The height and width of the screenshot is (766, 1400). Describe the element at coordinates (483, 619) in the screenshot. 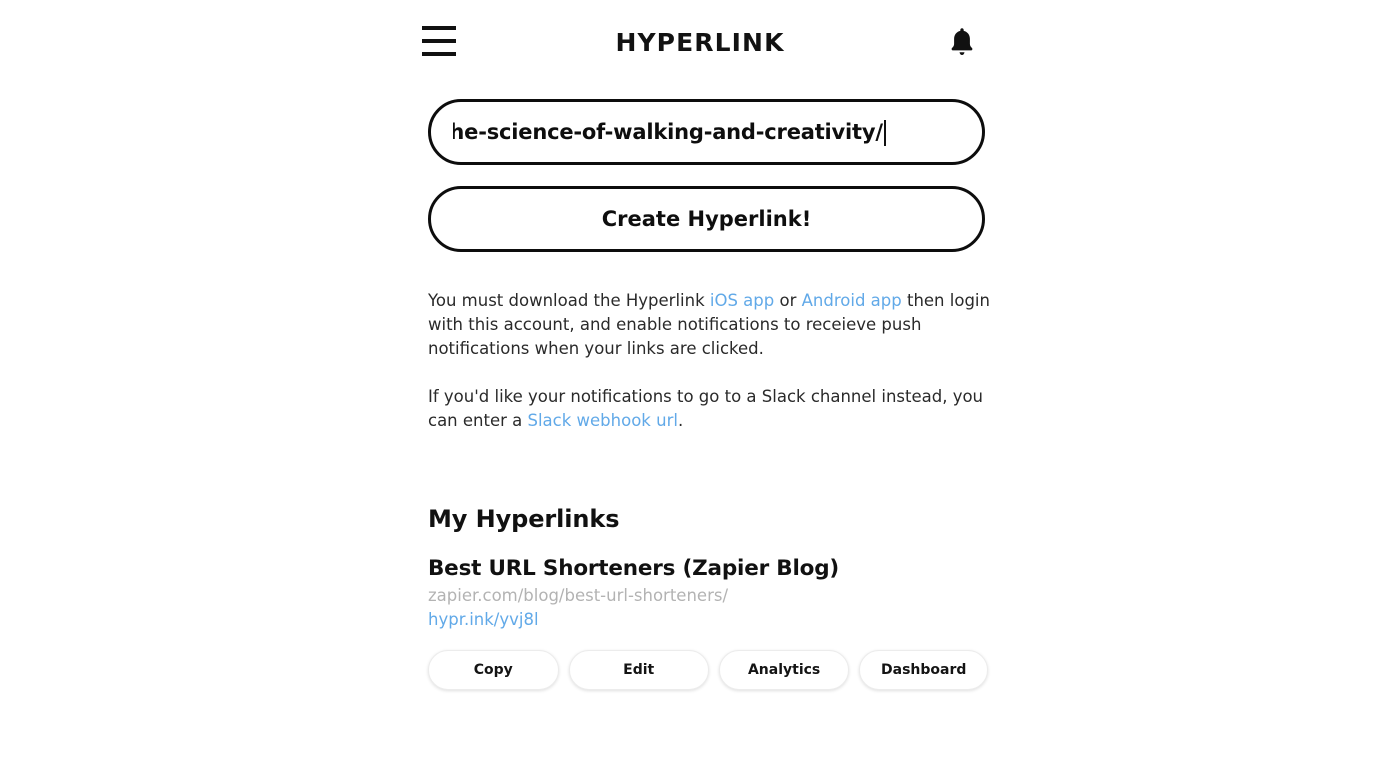

I see `hyperlink-item-short-url: hypr.ink/yvj8l` at that location.